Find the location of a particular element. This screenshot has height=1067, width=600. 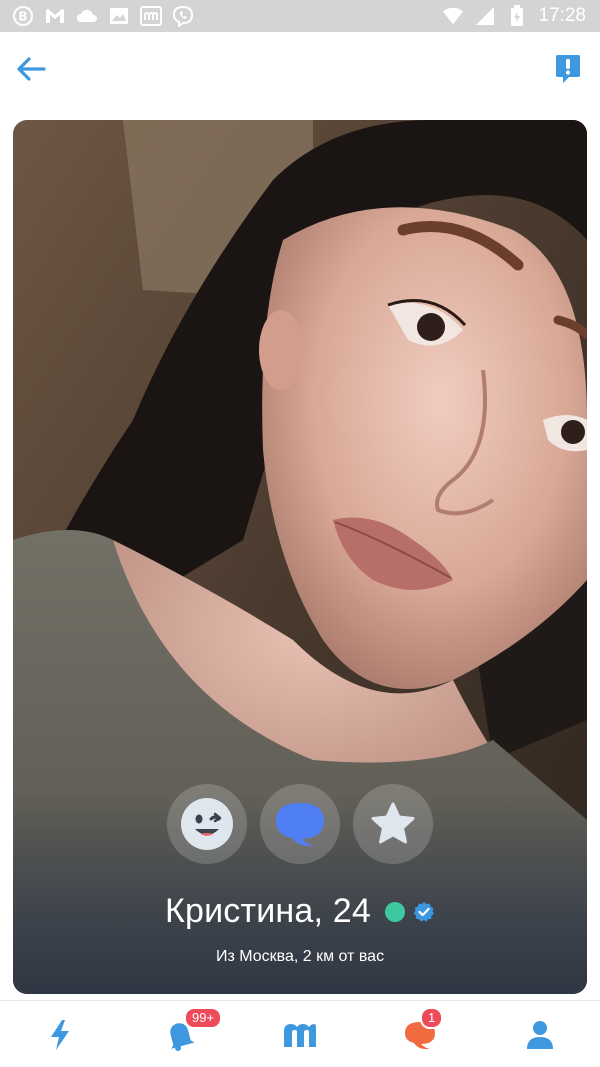

action-buttons is located at coordinates (300, 824).